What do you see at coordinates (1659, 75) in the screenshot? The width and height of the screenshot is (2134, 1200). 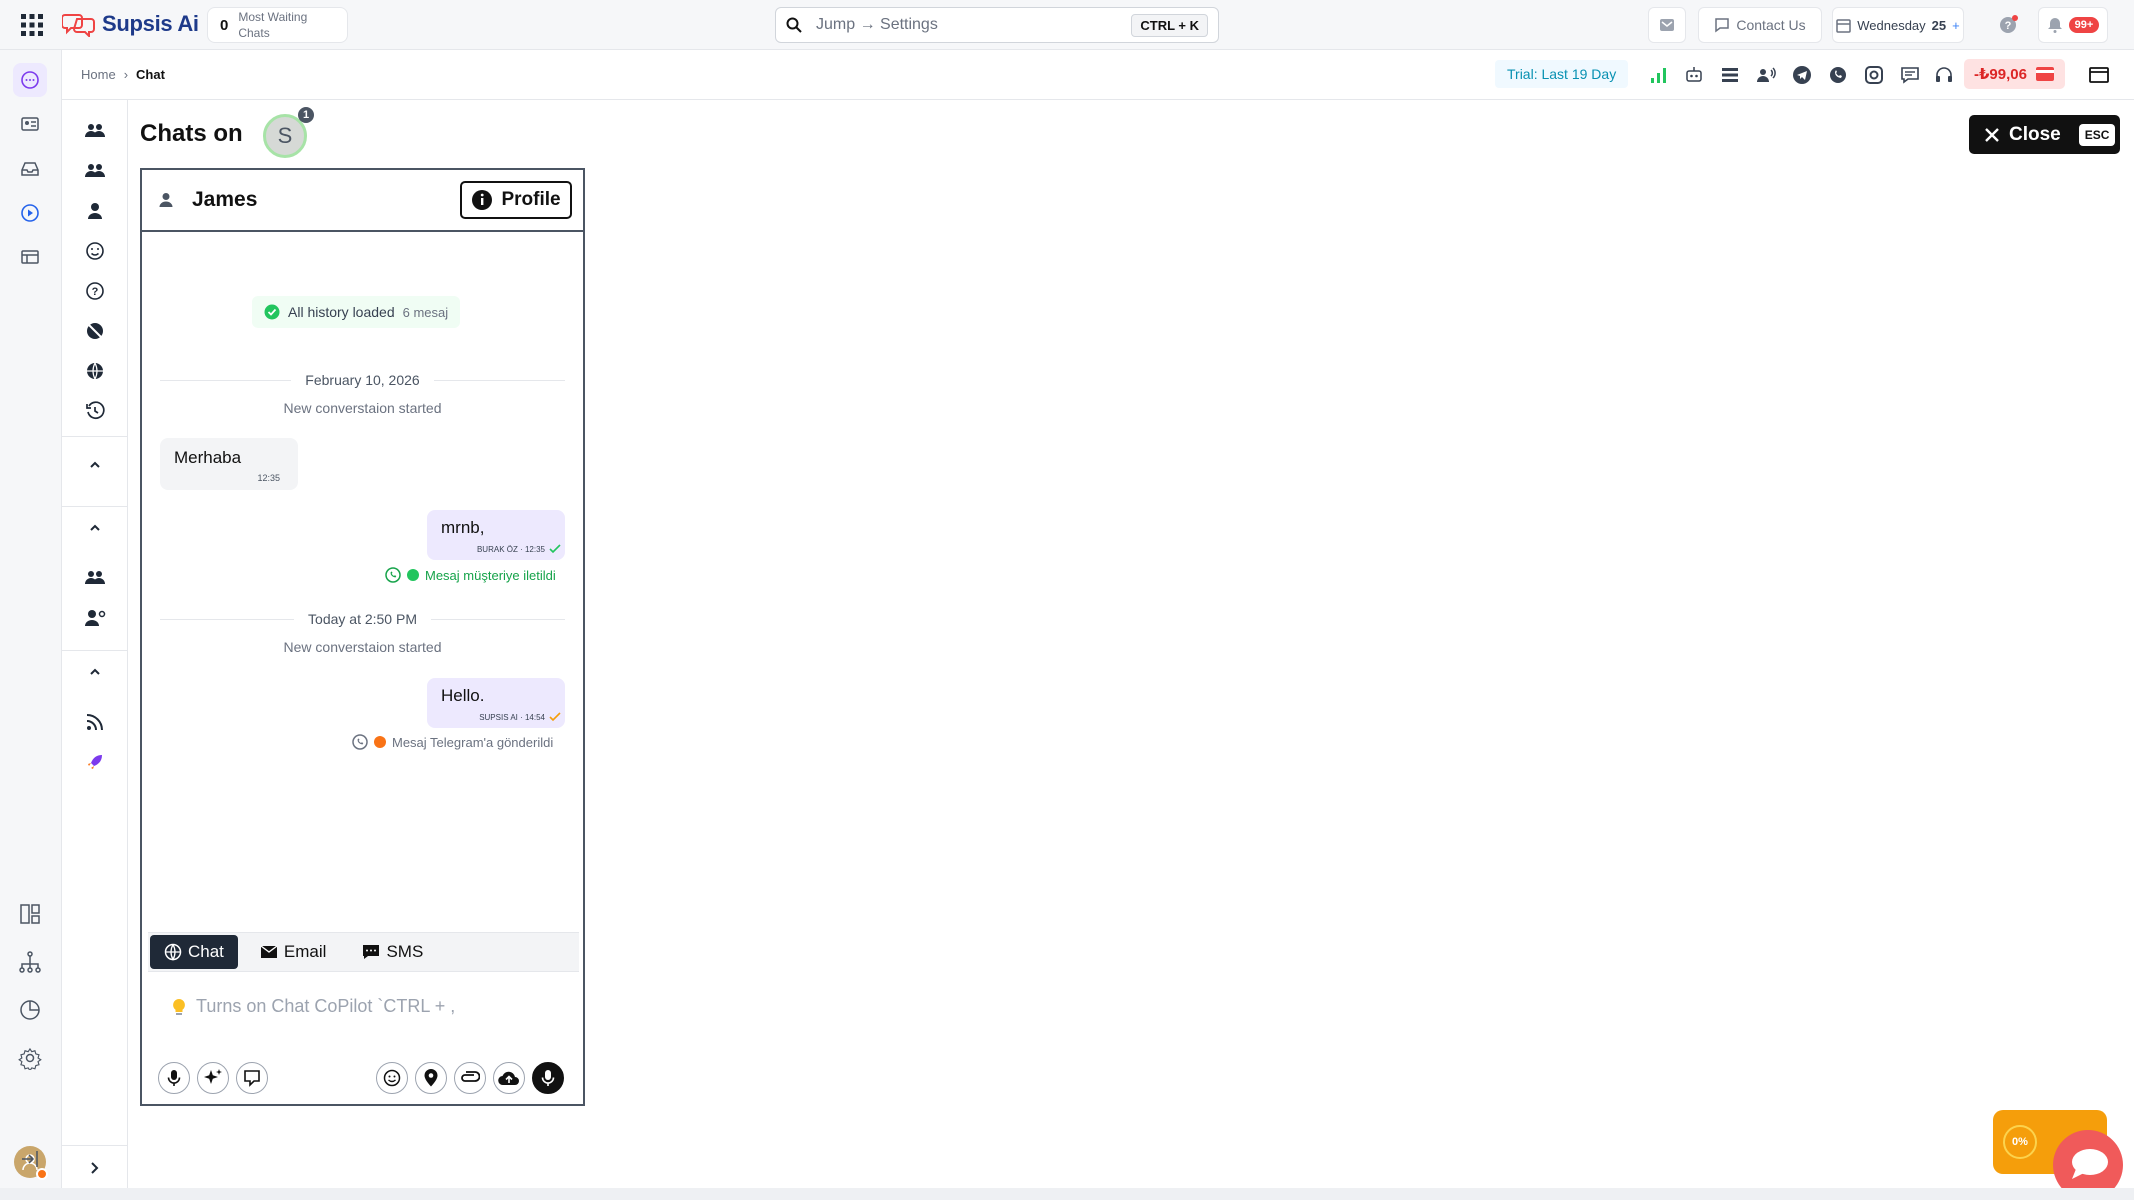 I see `stats-icon` at bounding box center [1659, 75].